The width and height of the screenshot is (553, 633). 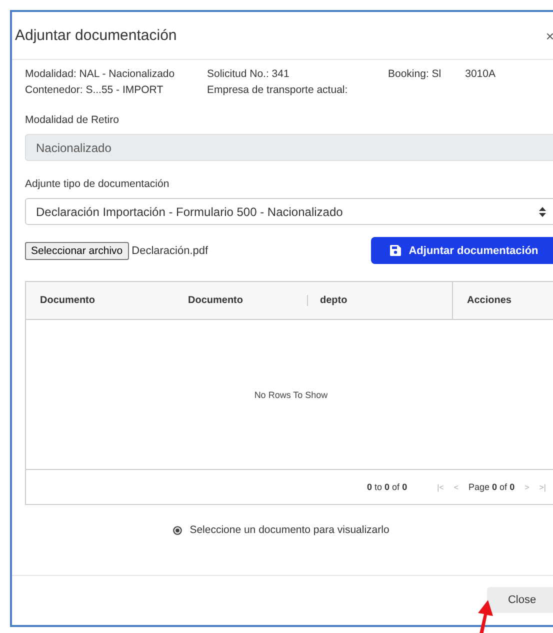 I want to click on info-text: Contenedor: S...55 - IMPORT, so click(x=94, y=90).